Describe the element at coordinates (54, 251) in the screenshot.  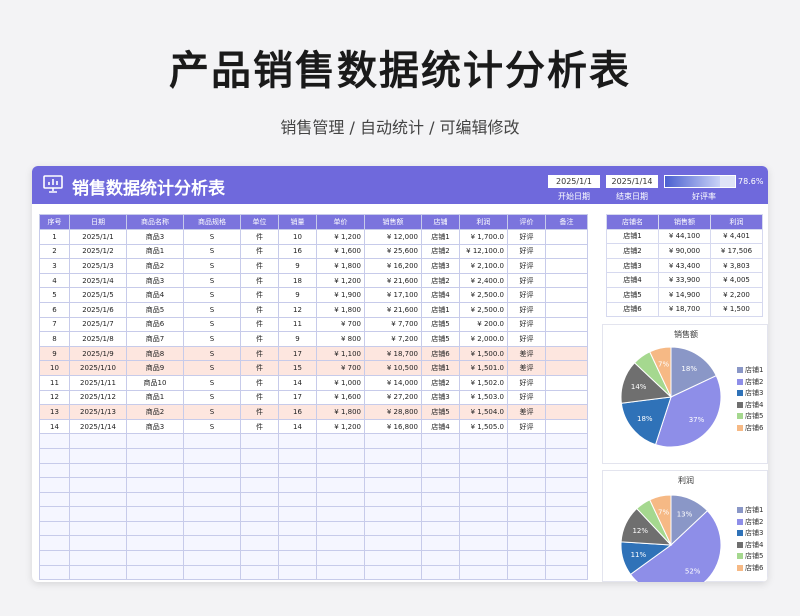
I see `table-cell: 2` at that location.